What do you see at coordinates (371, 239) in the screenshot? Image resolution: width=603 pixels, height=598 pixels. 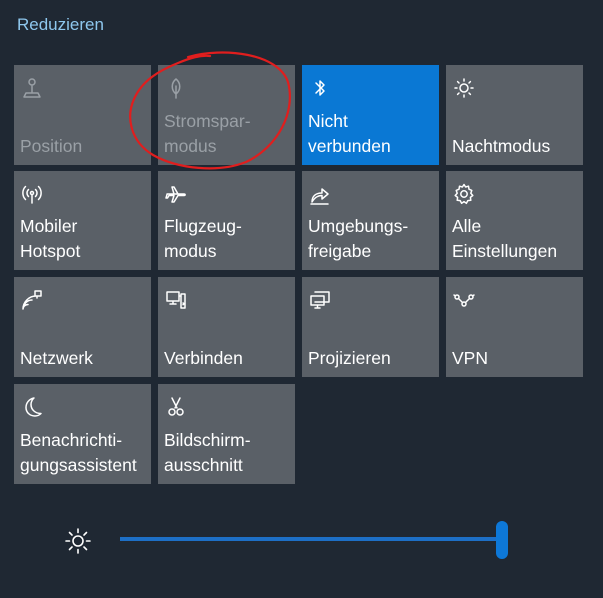 I see `tile-label: Umgebungs-freigabe` at bounding box center [371, 239].